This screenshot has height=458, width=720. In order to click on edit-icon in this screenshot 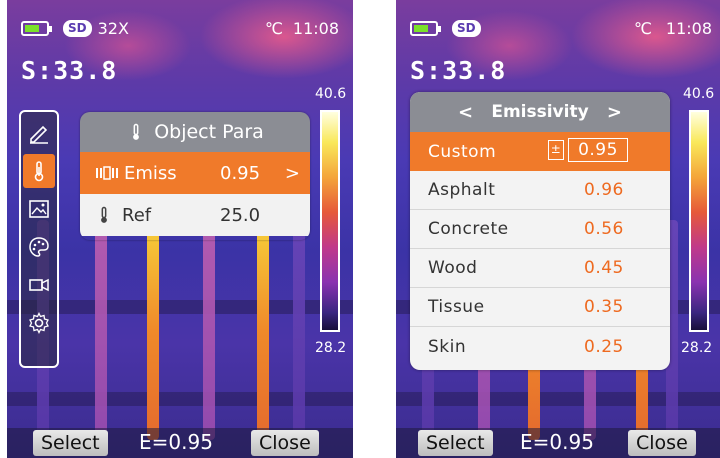, I will do `click(39, 133)`.